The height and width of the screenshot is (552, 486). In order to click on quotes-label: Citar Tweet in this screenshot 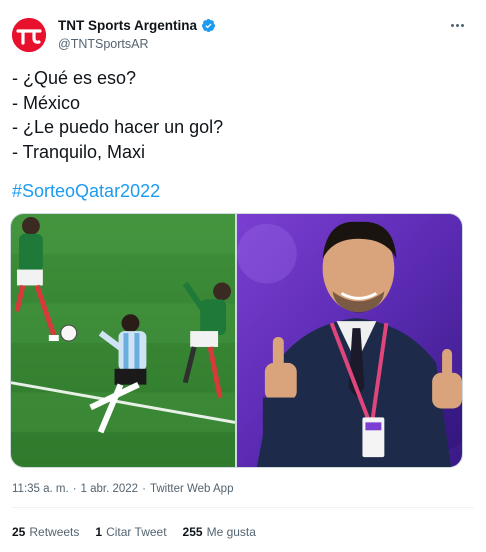, I will do `click(136, 532)`.